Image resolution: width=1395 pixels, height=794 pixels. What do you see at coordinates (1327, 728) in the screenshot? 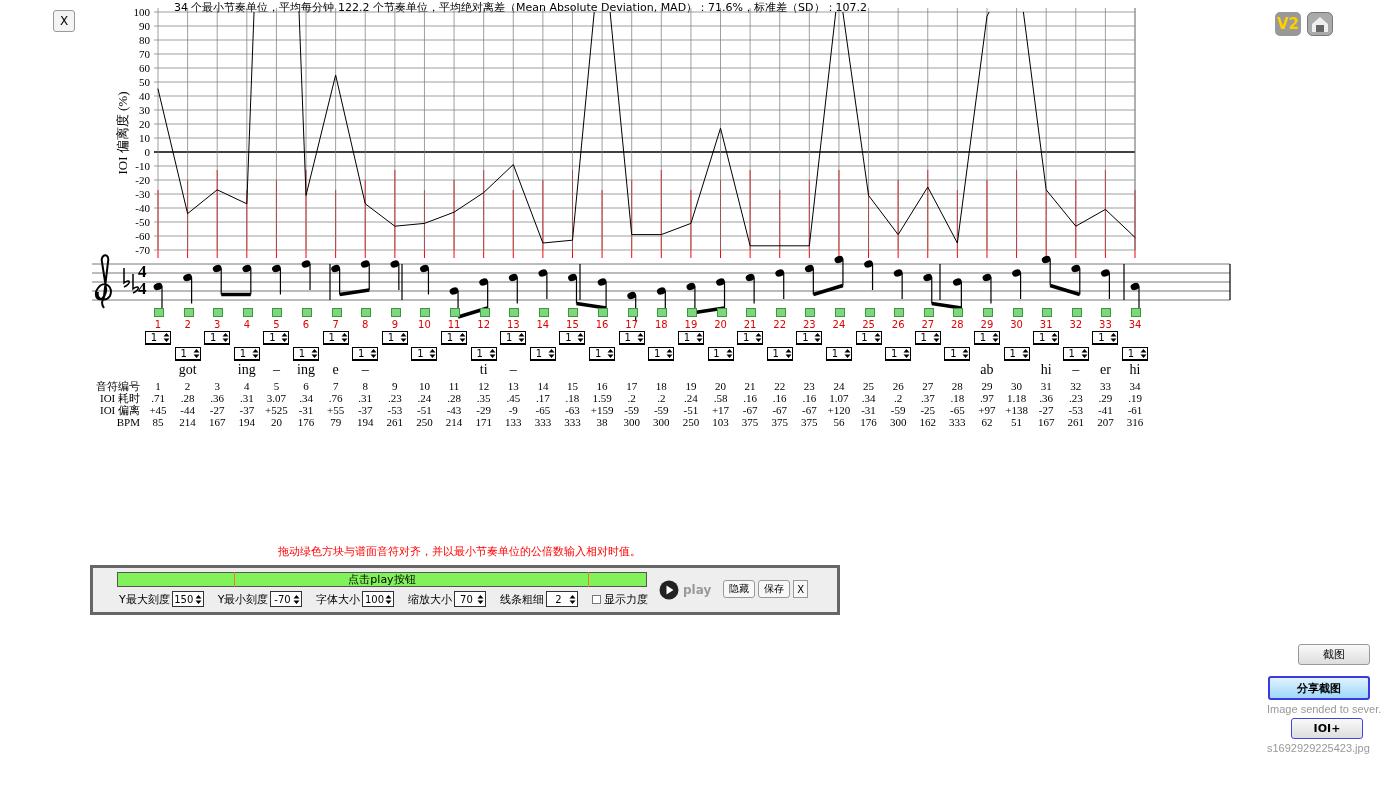
I see `ioi-plus-button: IOI+` at bounding box center [1327, 728].